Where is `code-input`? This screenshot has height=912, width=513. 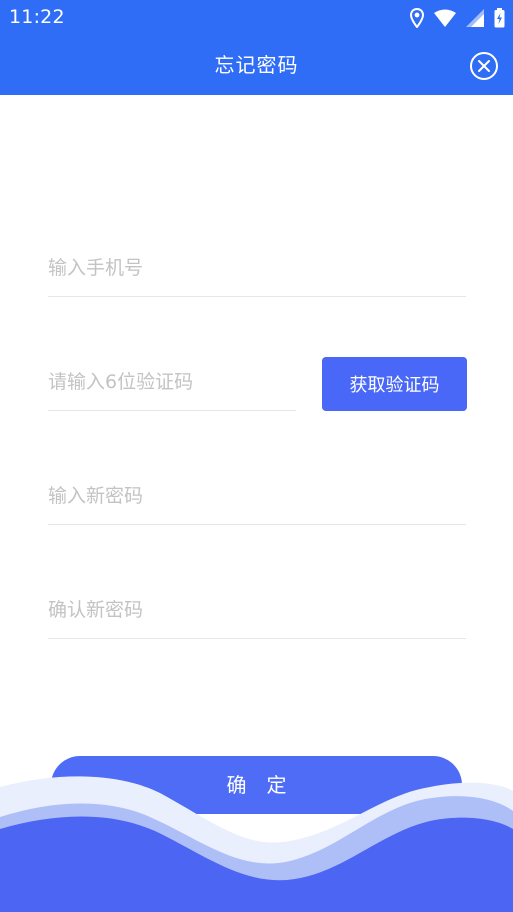
code-input is located at coordinates (172, 382).